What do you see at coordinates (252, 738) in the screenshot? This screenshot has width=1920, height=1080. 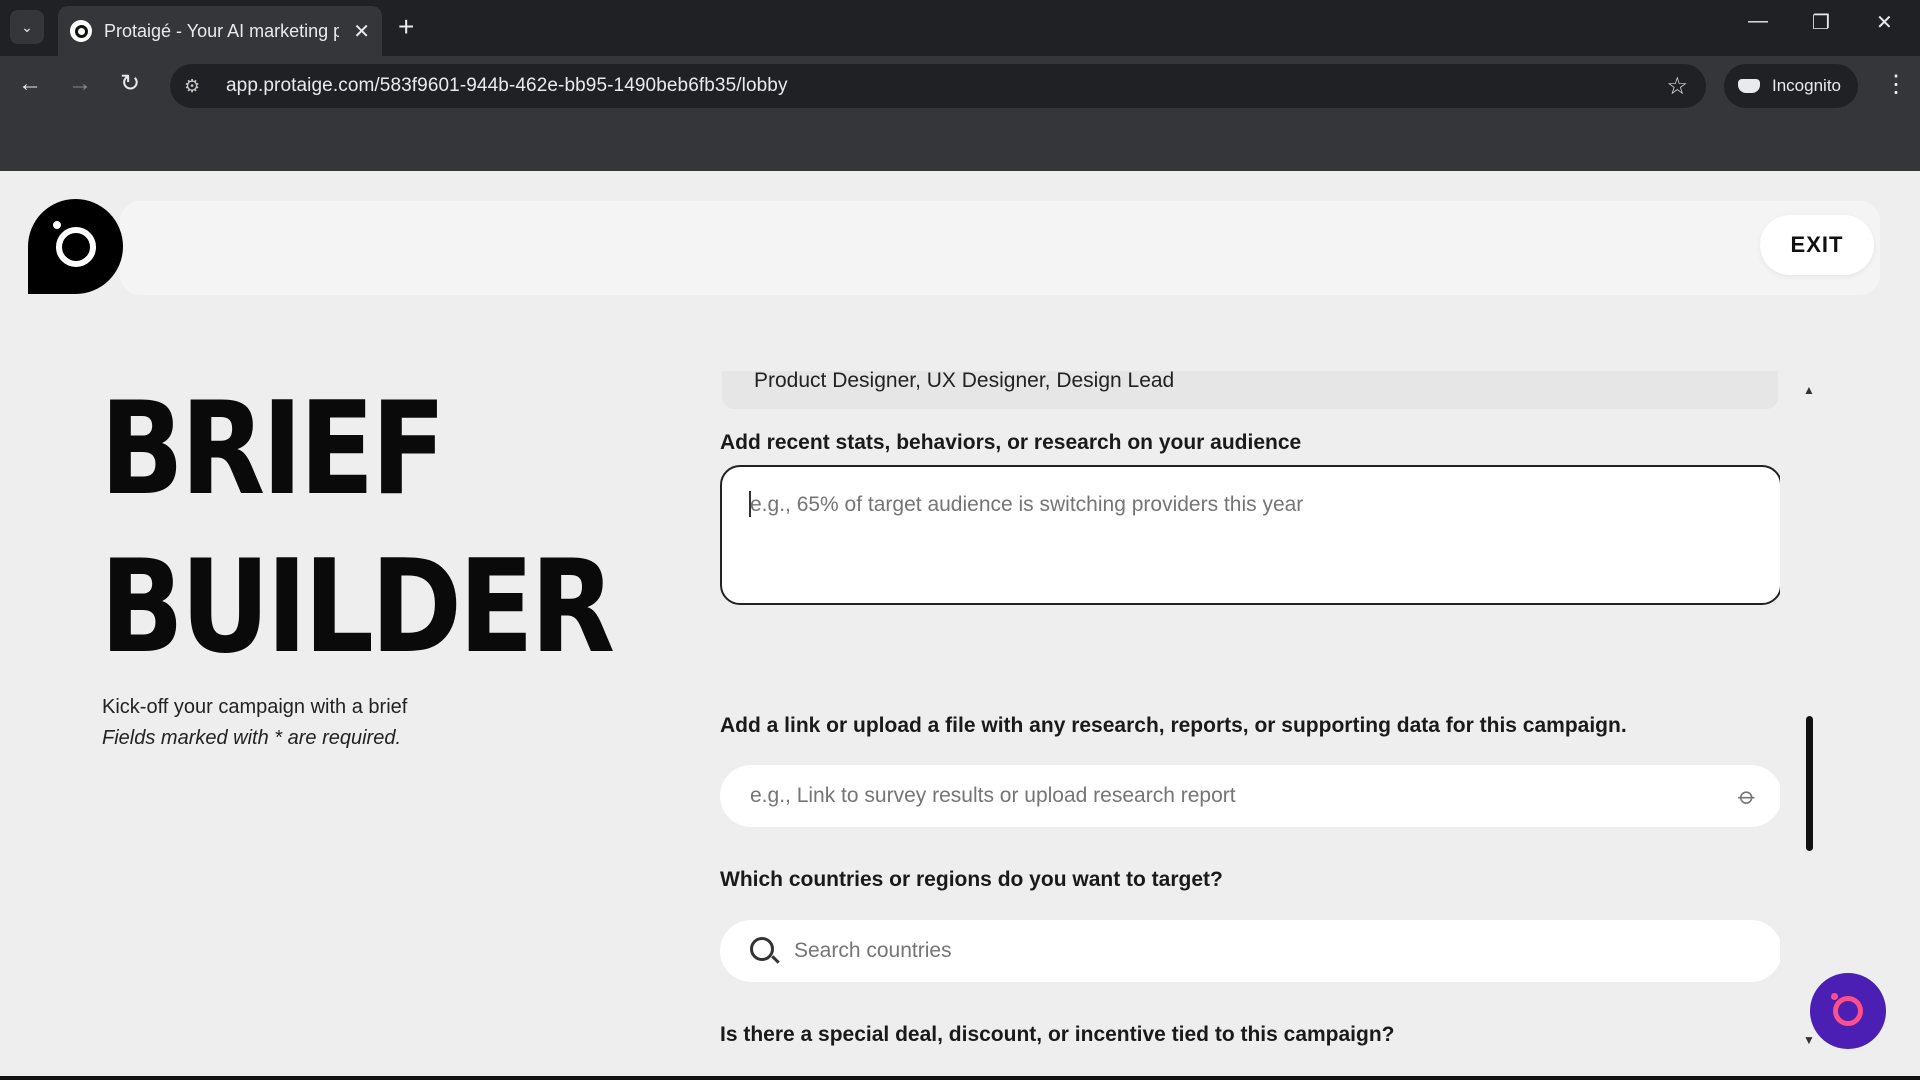 I see `required-fields-note: Fields marked with * are required.` at bounding box center [252, 738].